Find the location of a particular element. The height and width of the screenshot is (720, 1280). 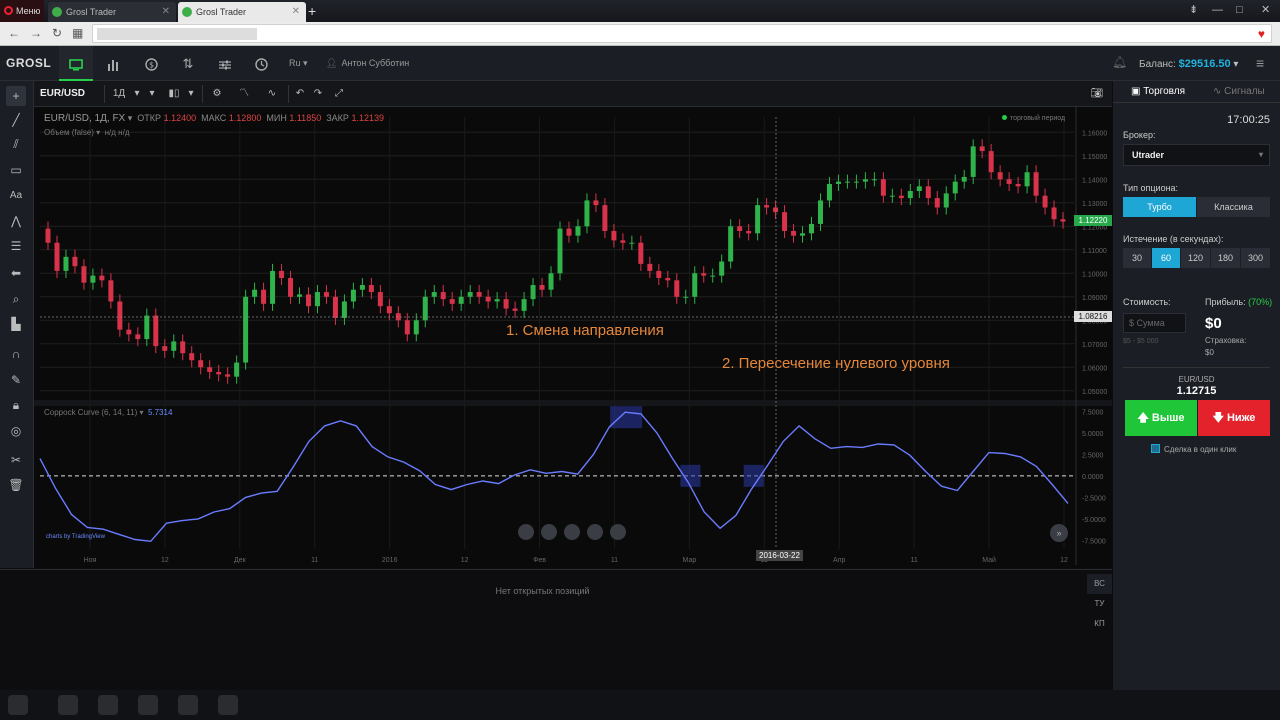

option-classic-button: Классика is located at coordinates (1233, 207).